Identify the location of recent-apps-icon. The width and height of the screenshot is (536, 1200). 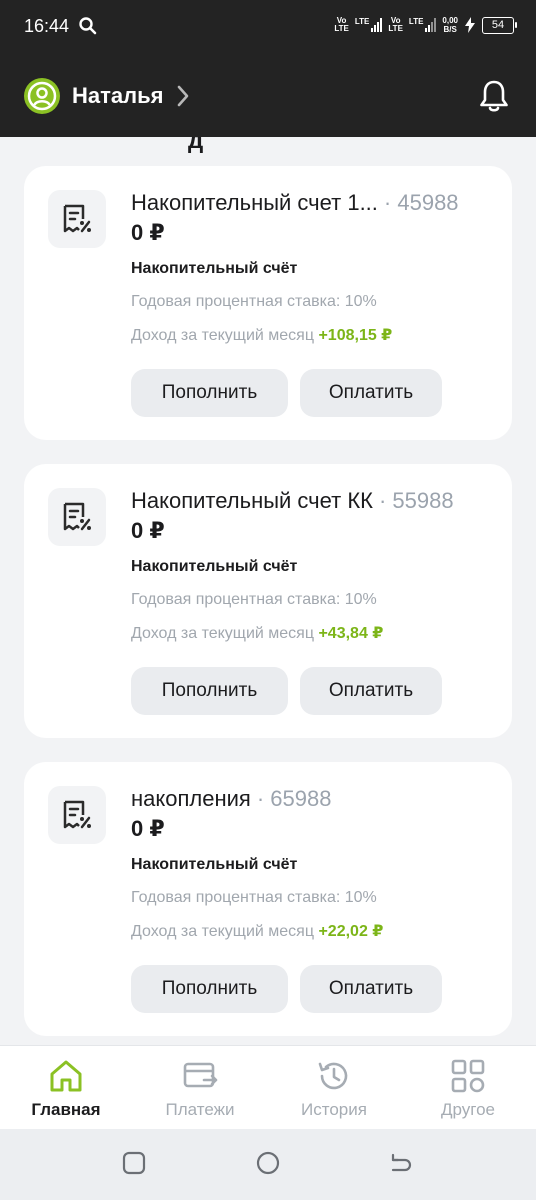
(134, 1163).